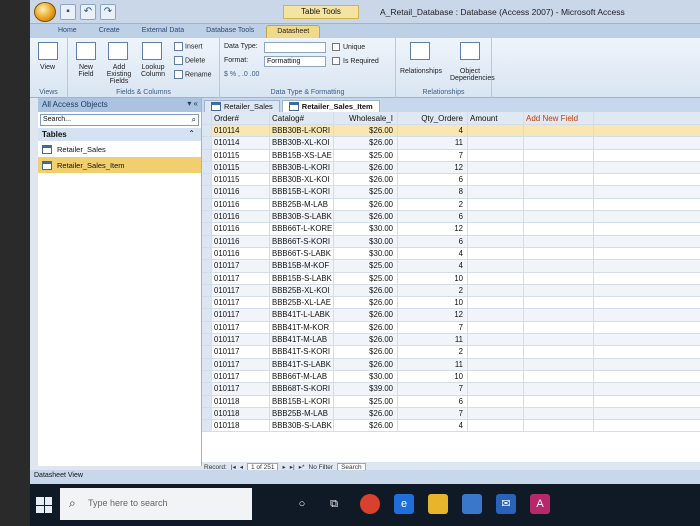 The width and height of the screenshot is (700, 526). I want to click on search-icon: ⌕, so click(194, 120).